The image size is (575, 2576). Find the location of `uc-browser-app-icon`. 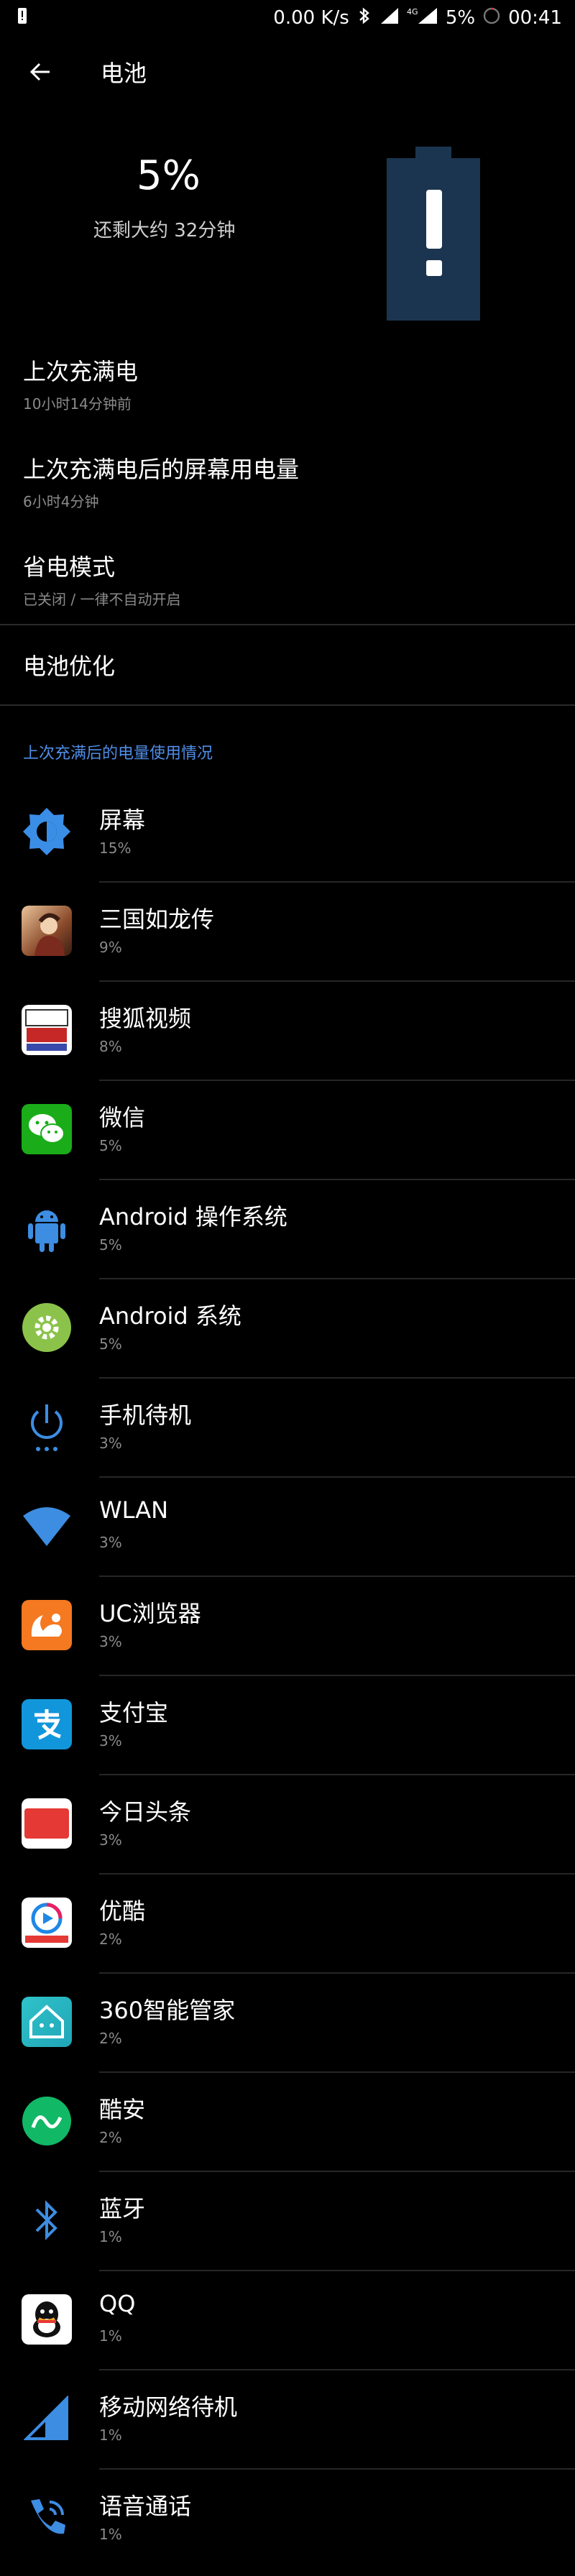

uc-browser-app-icon is located at coordinates (47, 1625).